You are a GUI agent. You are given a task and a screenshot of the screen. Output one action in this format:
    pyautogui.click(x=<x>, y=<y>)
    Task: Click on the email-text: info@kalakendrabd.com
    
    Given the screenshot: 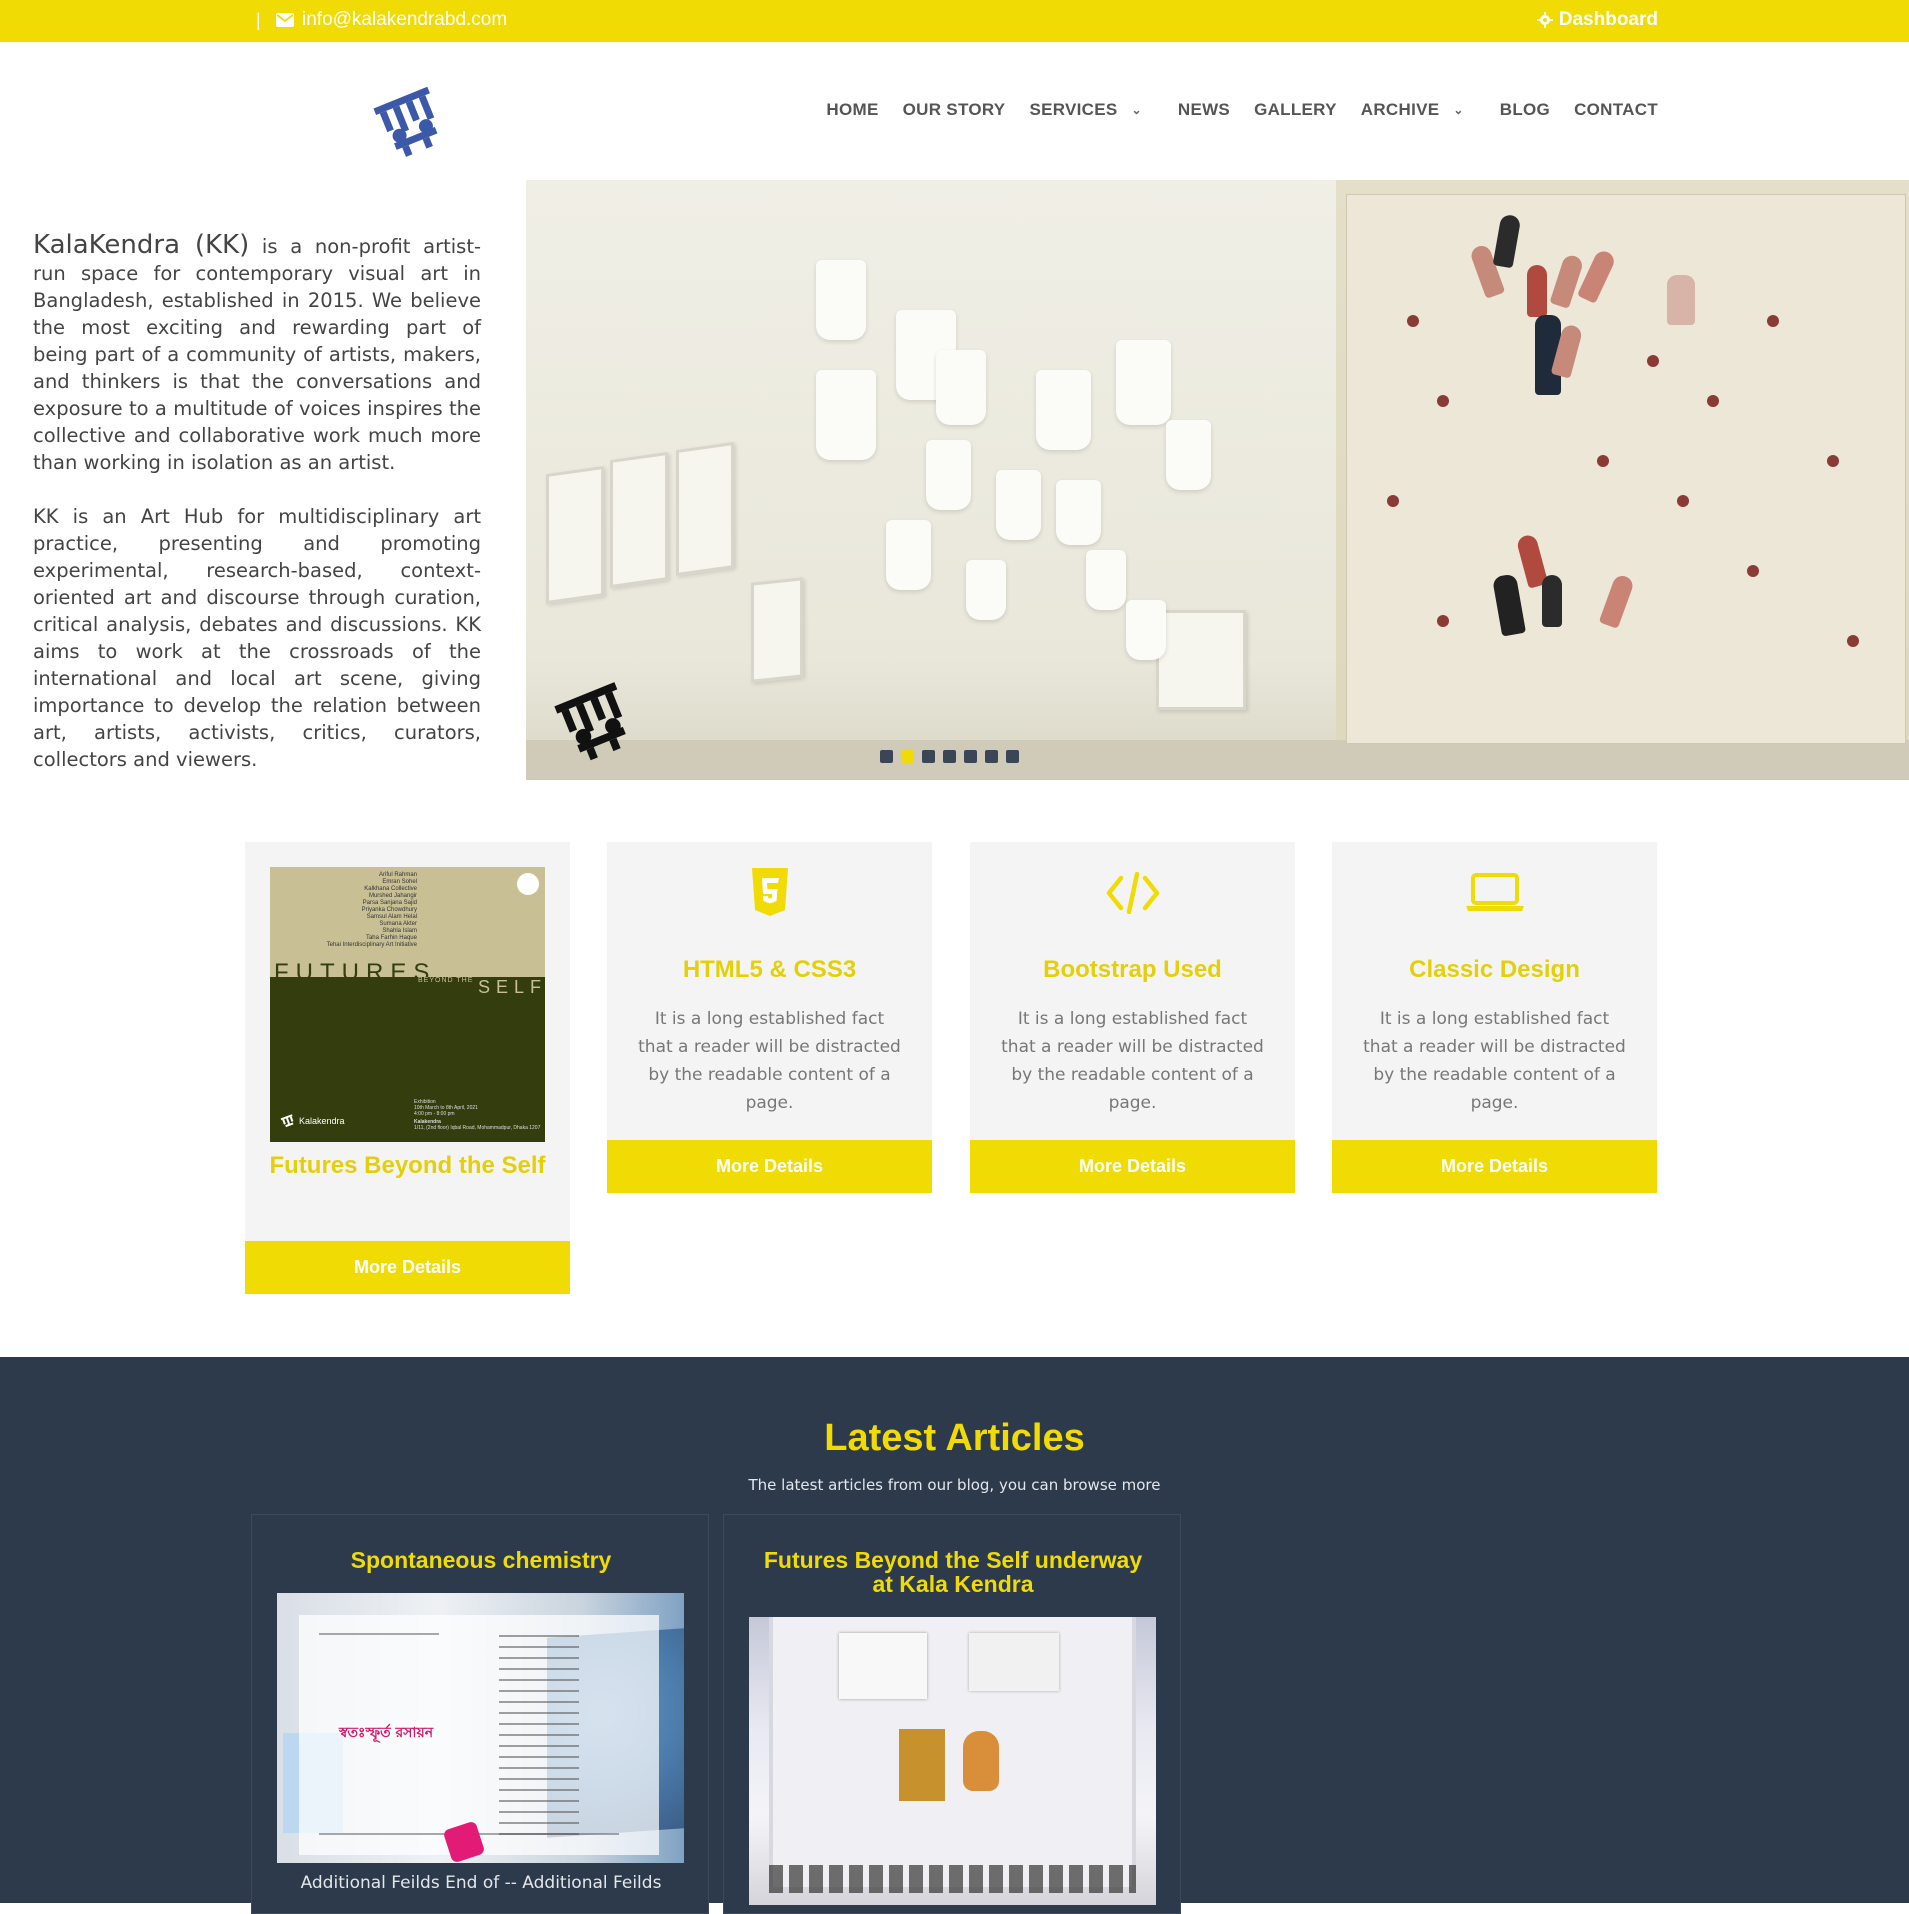 What is the action you would take?
    pyautogui.click(x=405, y=19)
    